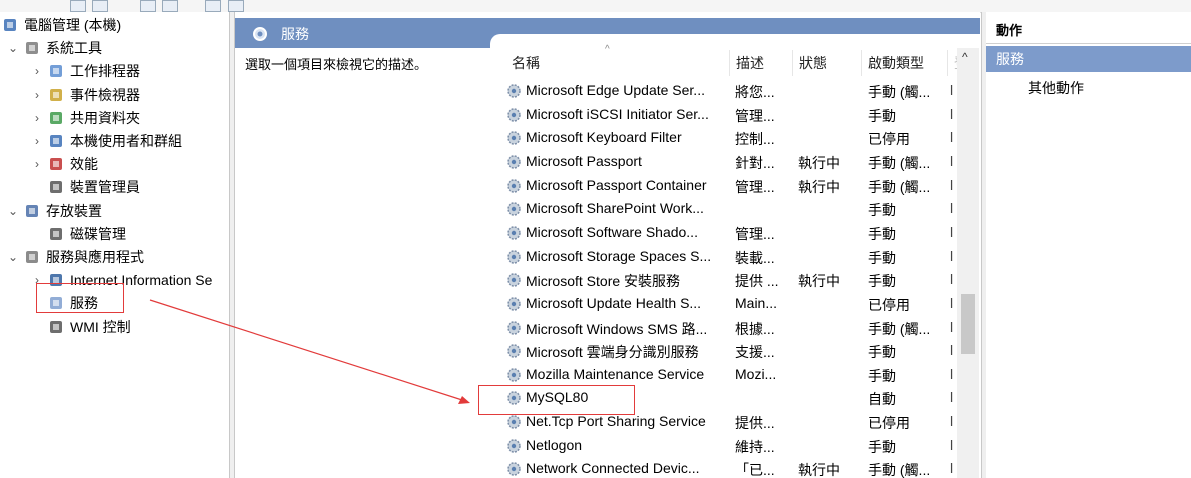 This screenshot has width=1191, height=478. What do you see at coordinates (827, 63) in the screenshot?
I see `column-header-status: 狀態` at bounding box center [827, 63].